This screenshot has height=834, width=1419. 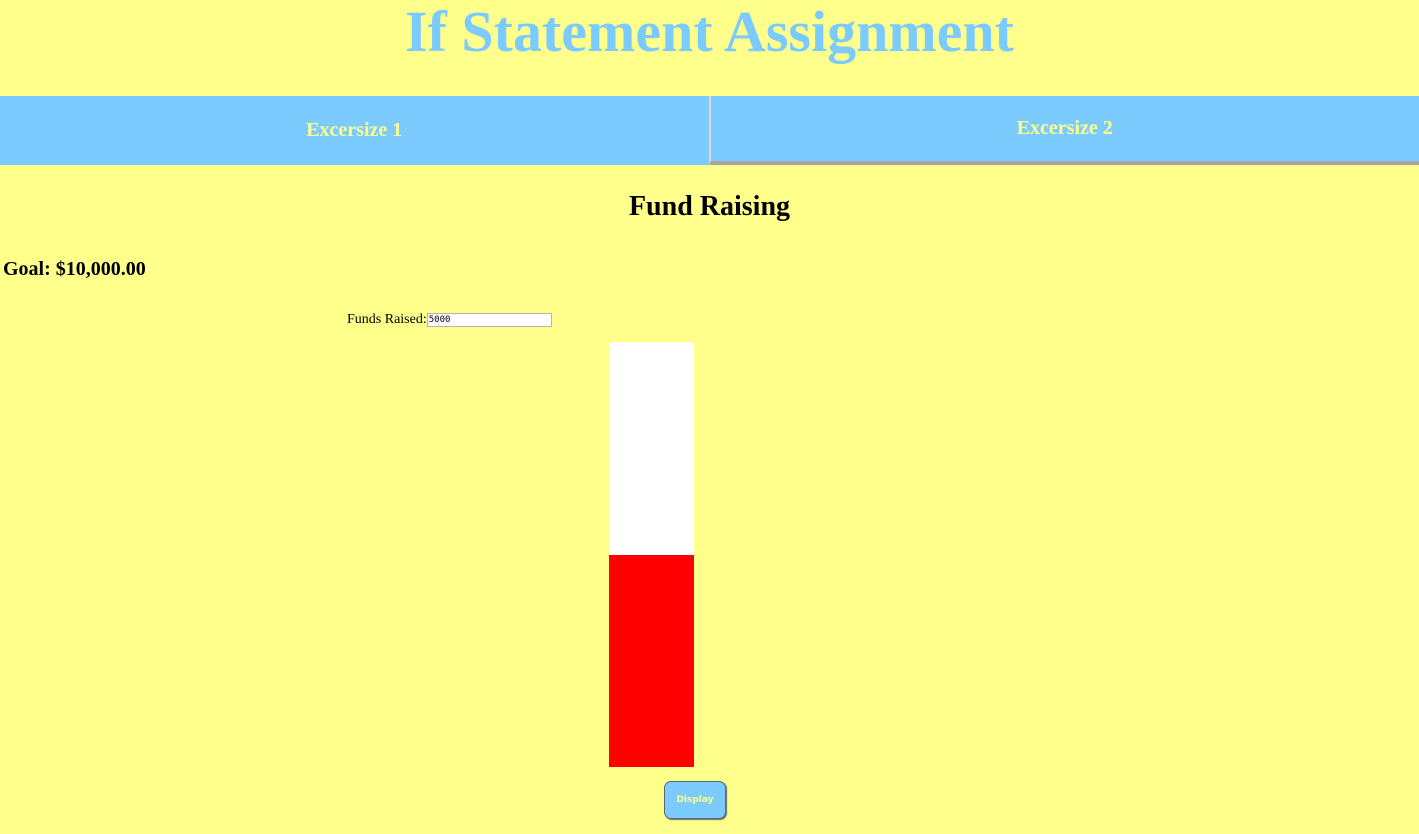 What do you see at coordinates (1063, 130) in the screenshot?
I see `tab-excersize-2: Excersize 2` at bounding box center [1063, 130].